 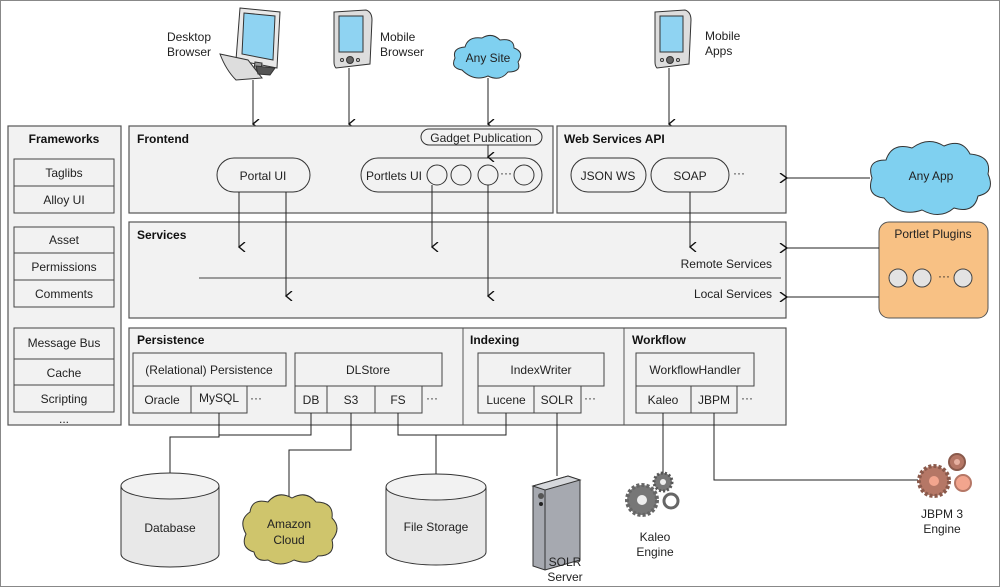 What do you see at coordinates (480, 138) in the screenshot?
I see `gadget-publication: Gadget Publication` at bounding box center [480, 138].